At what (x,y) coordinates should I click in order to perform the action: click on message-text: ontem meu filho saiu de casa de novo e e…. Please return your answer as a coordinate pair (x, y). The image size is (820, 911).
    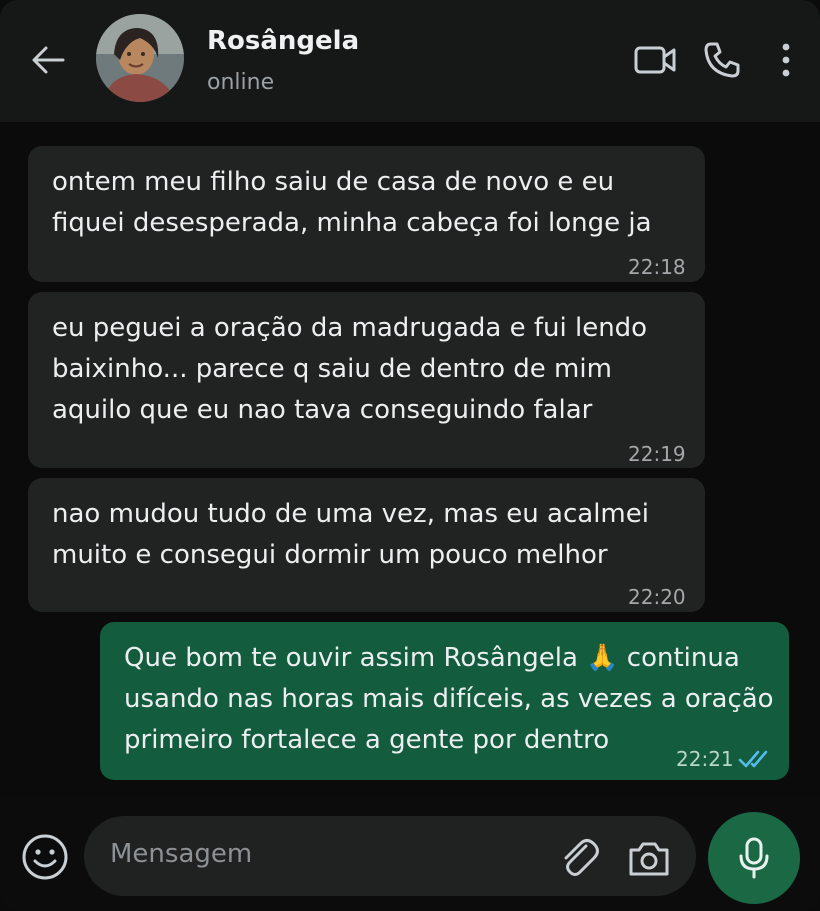
    Looking at the image, I should click on (352, 203).